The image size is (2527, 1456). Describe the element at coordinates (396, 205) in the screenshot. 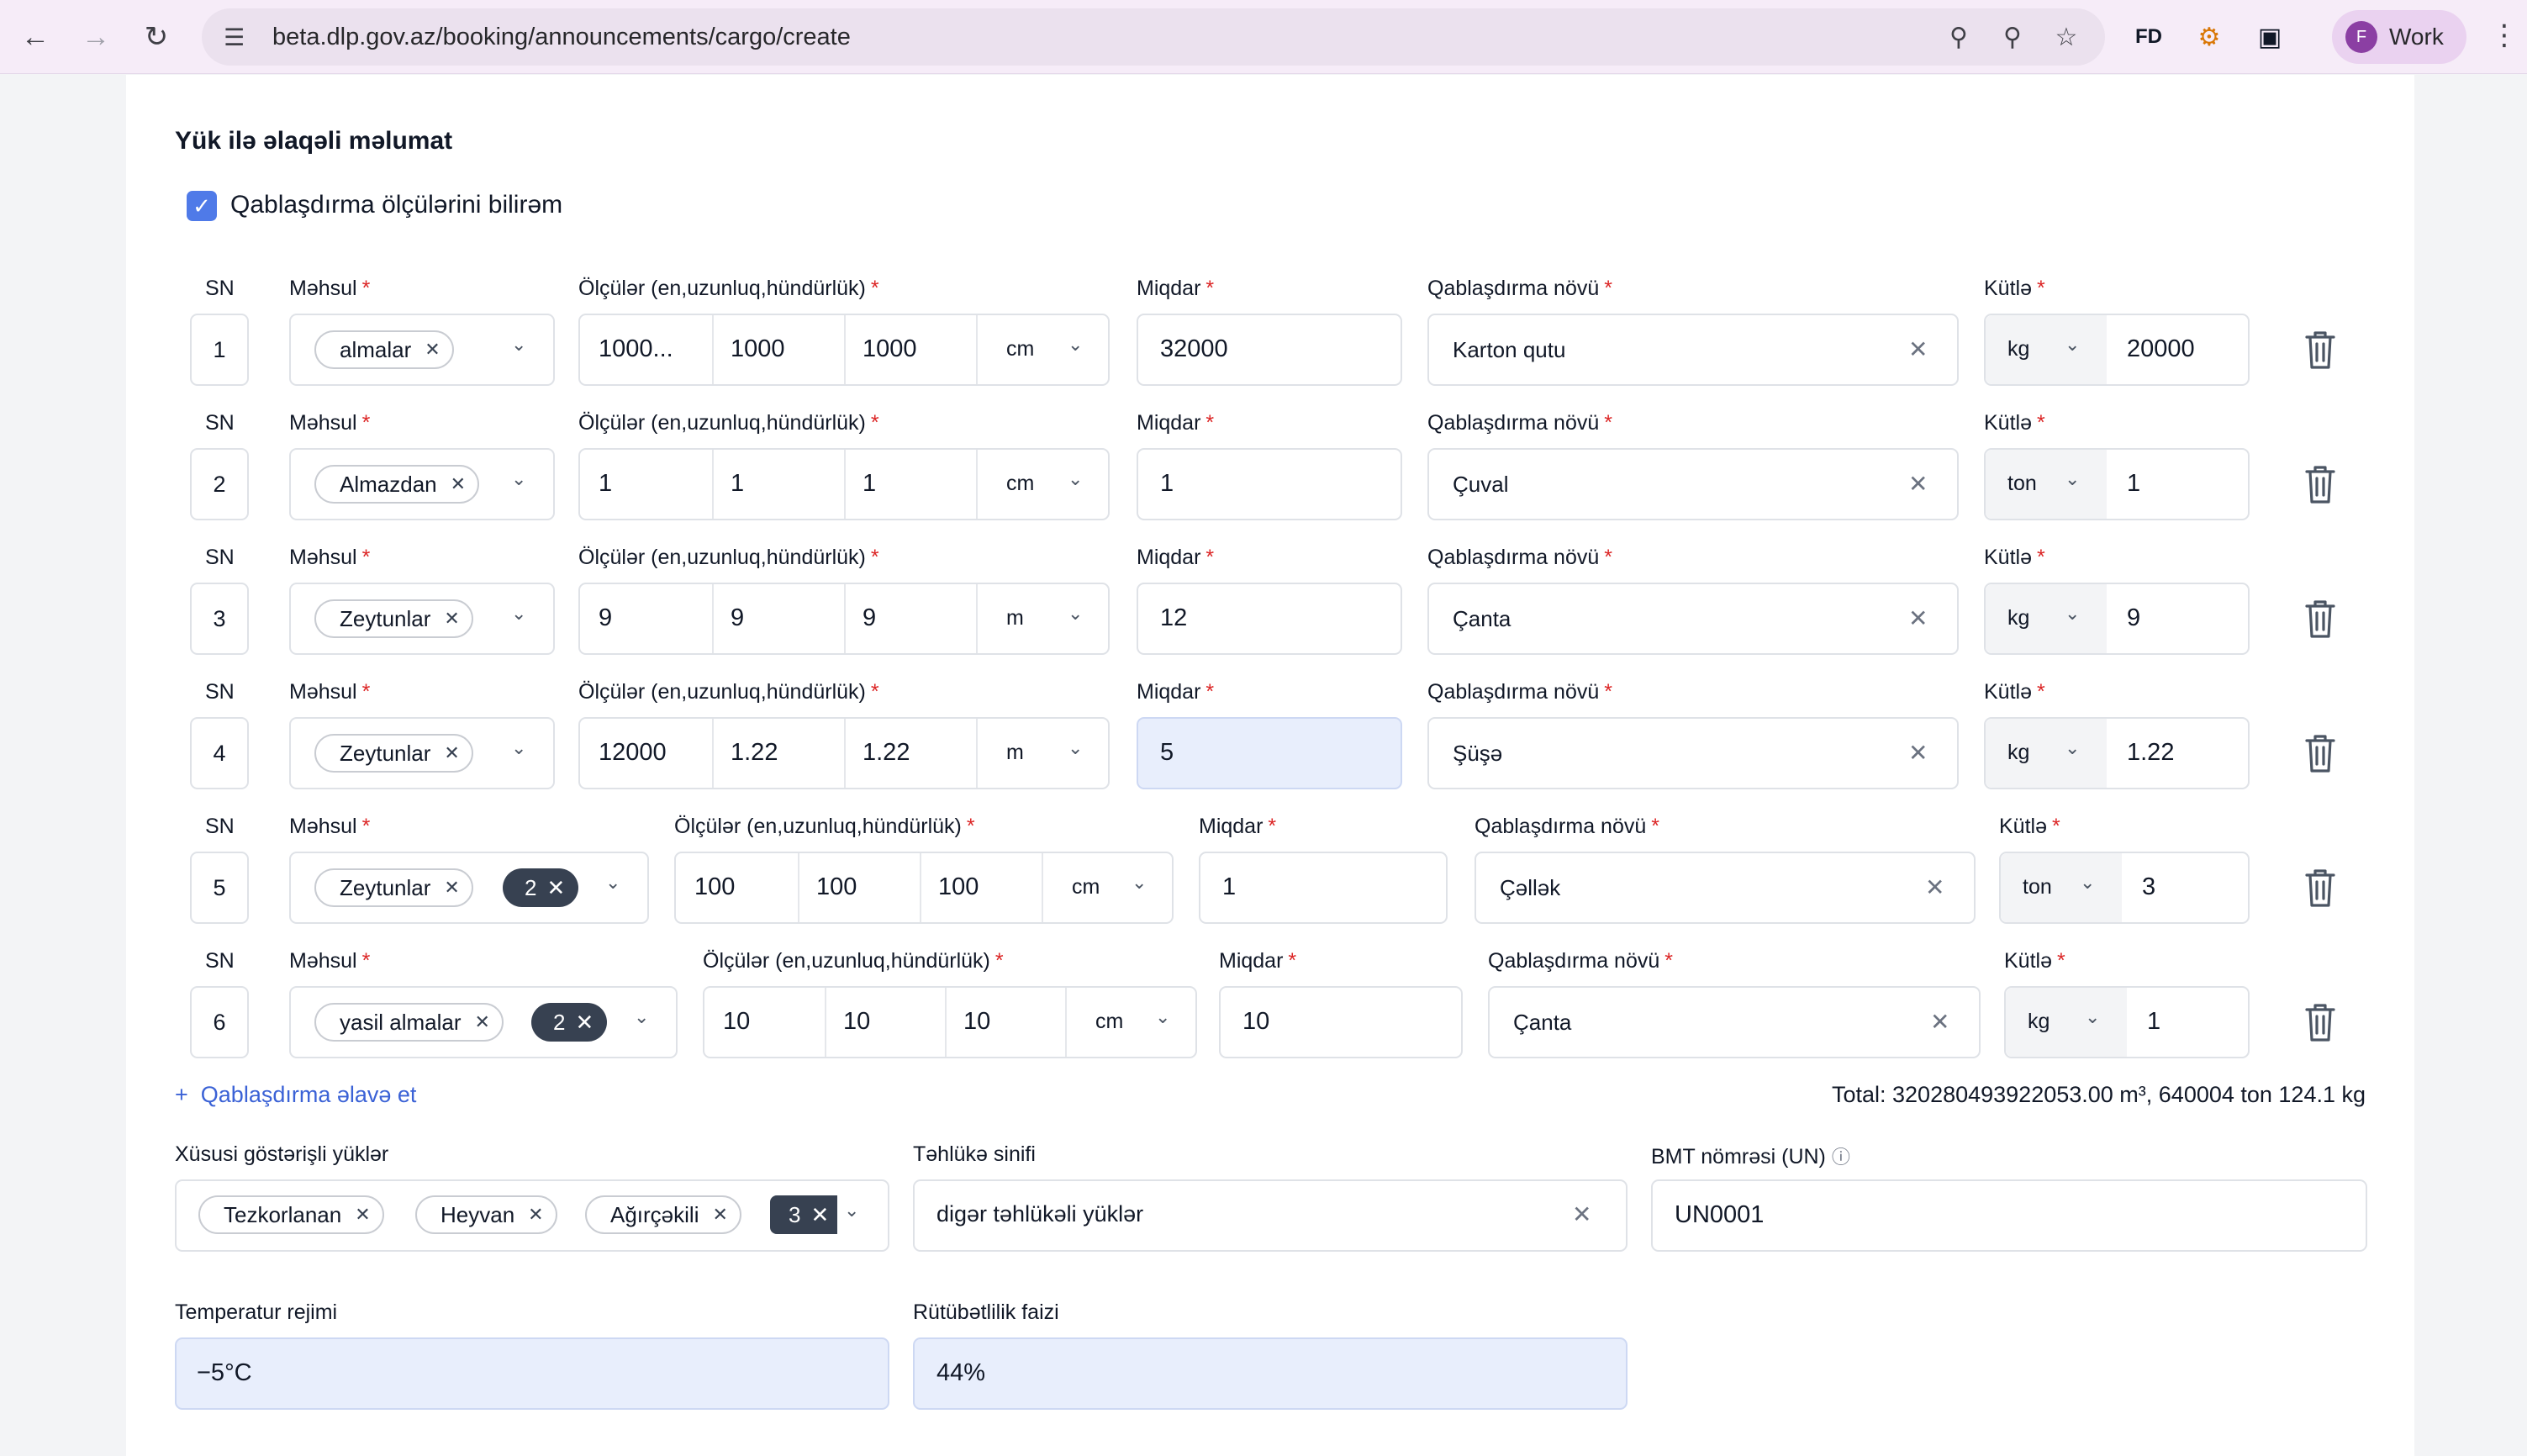

I see `dimensions-known-label: Qablaşdırma ölçülərini bilirəm` at that location.